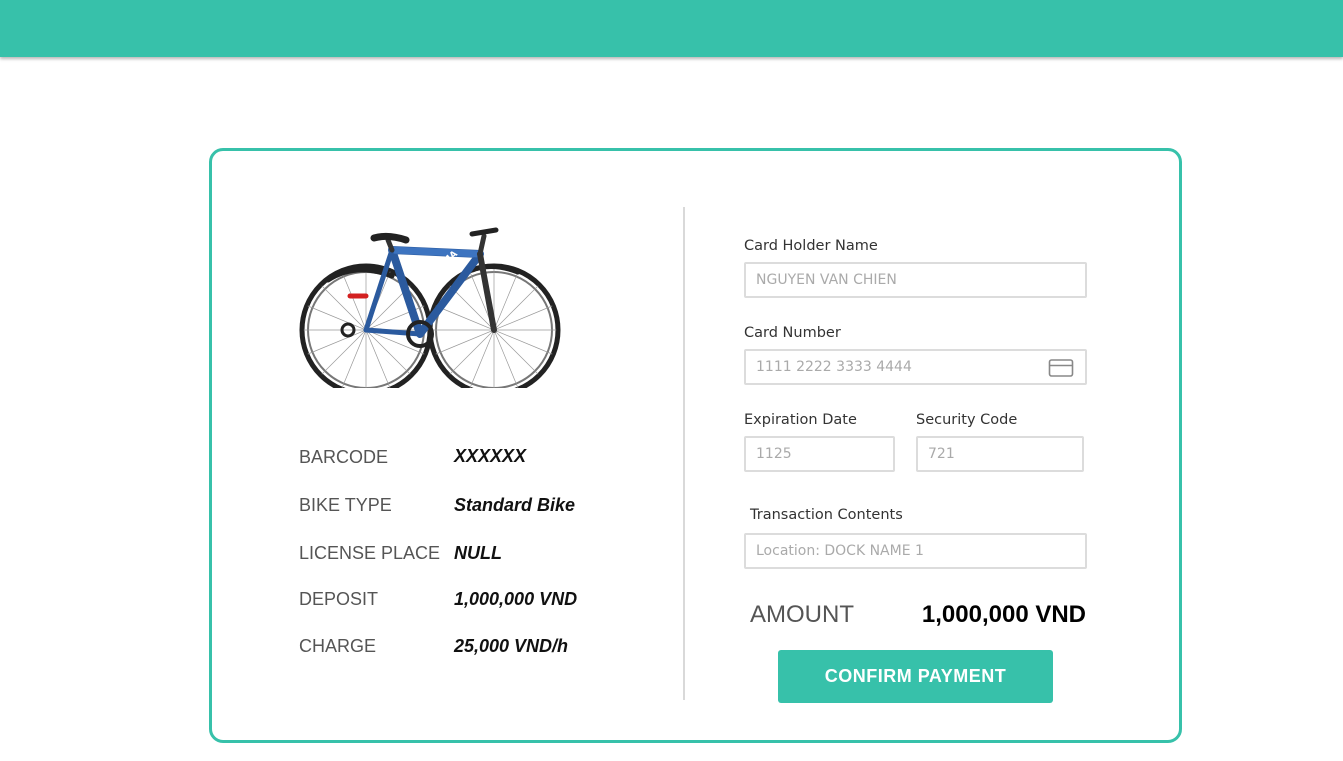 This screenshot has height=761, width=1343. I want to click on bicycle-image: ASAMA, so click(430, 307).